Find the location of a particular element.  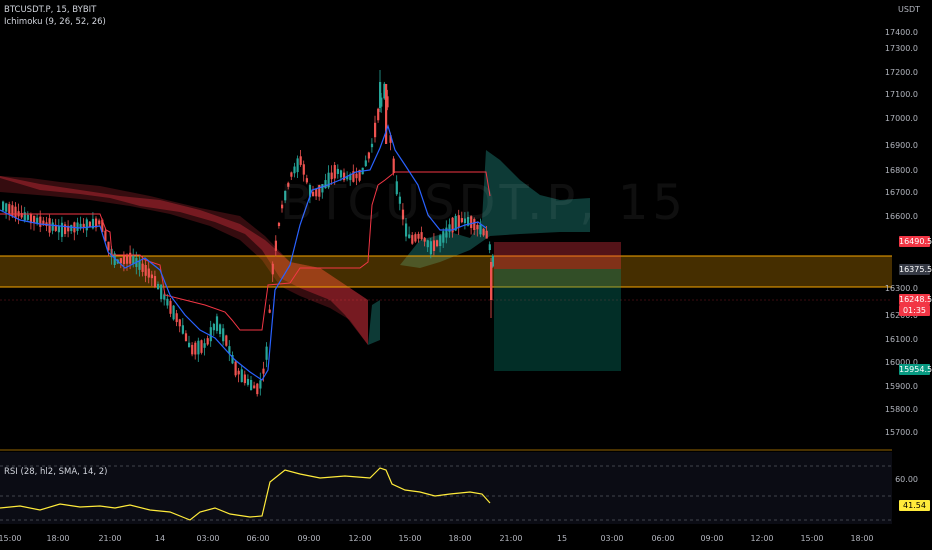

take-profit-area is located at coordinates (557, 320).